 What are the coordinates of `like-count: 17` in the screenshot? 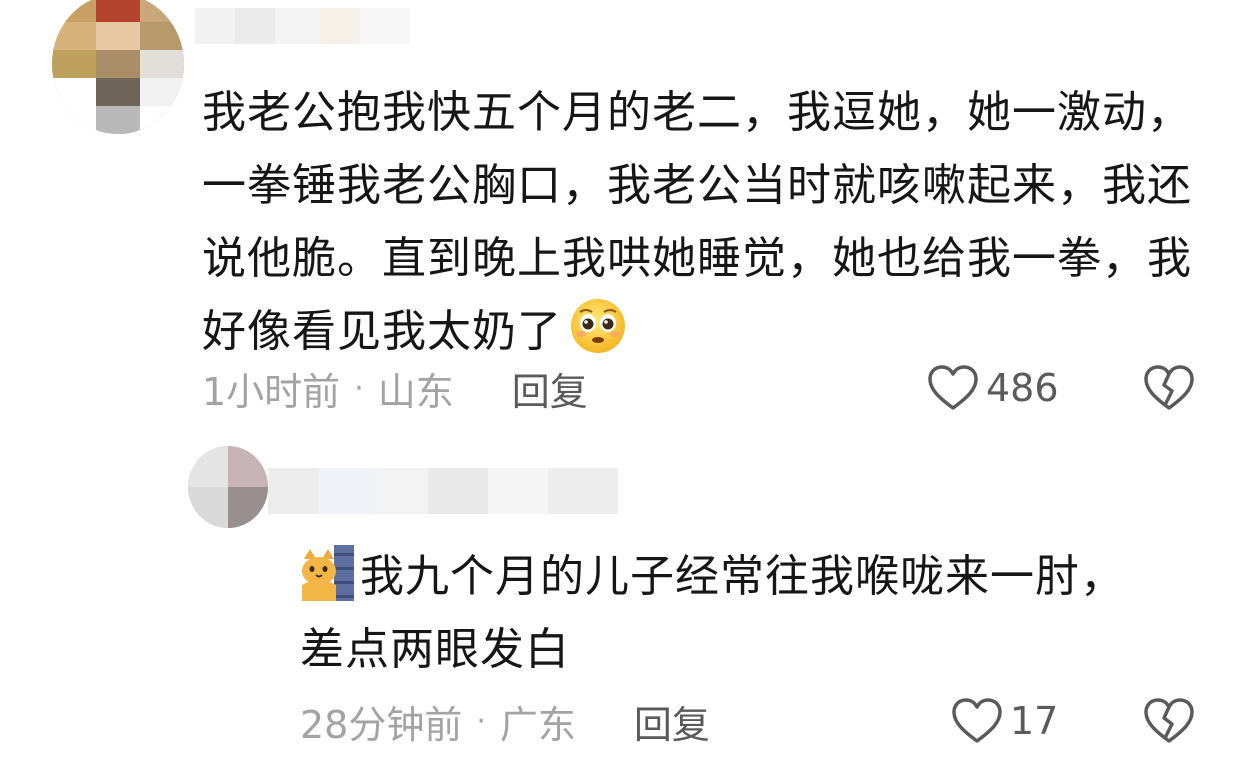 It's located at (1034, 721).